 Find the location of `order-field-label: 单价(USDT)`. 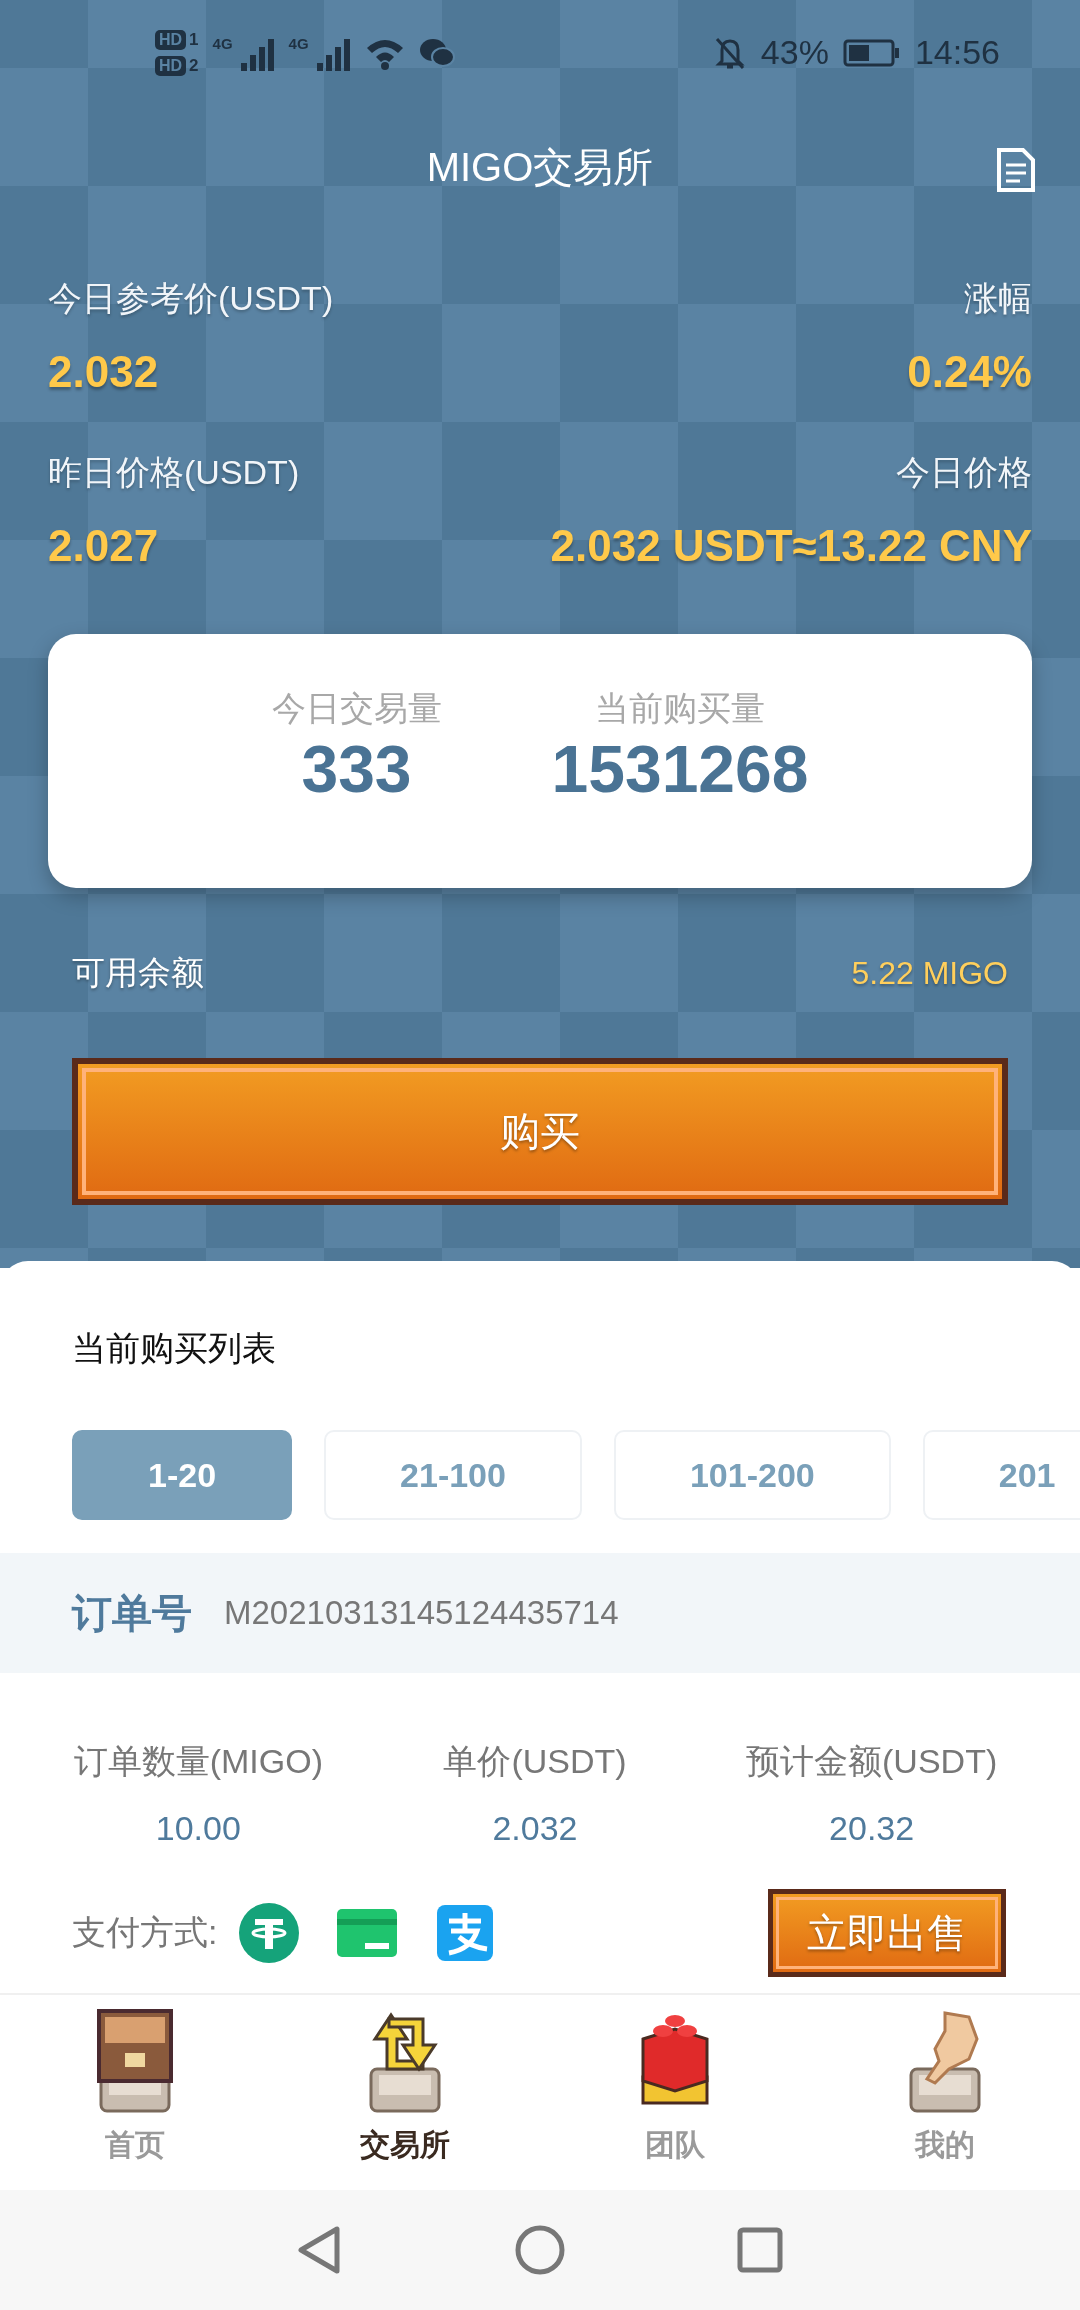

order-field-label: 单价(USDT) is located at coordinates (535, 1761).